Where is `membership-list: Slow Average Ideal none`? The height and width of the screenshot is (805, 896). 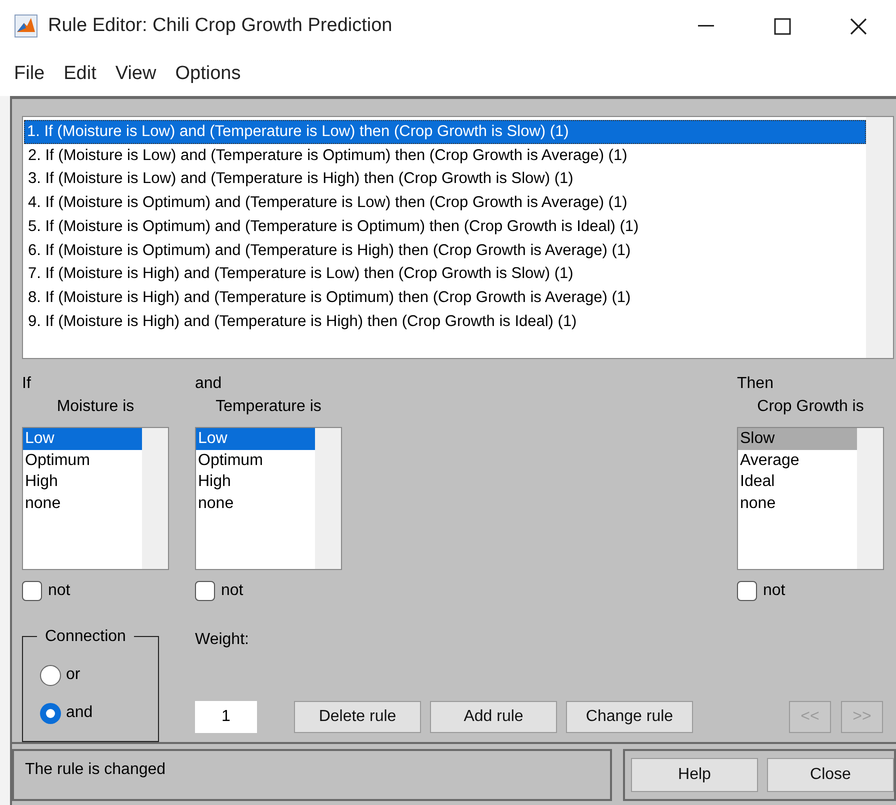 membership-list: Slow Average Ideal none is located at coordinates (810, 498).